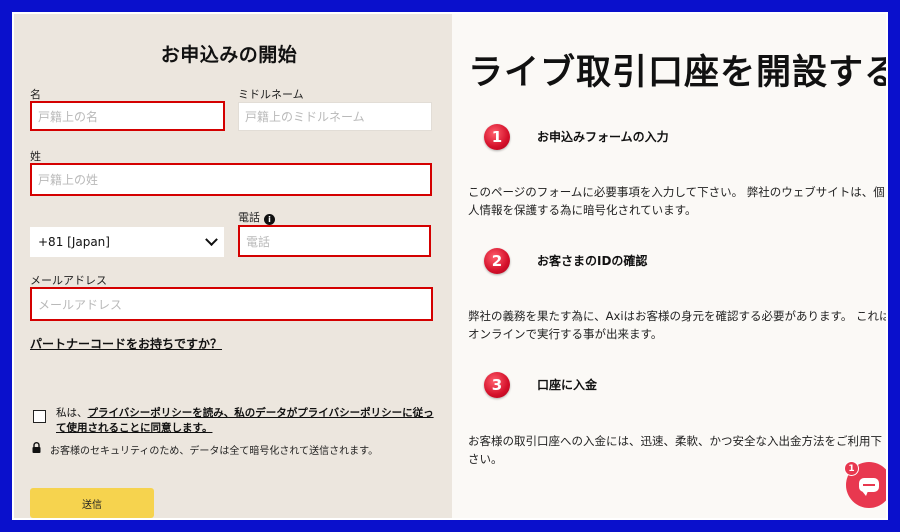  I want to click on phone-placeholder: 電話, so click(258, 241).